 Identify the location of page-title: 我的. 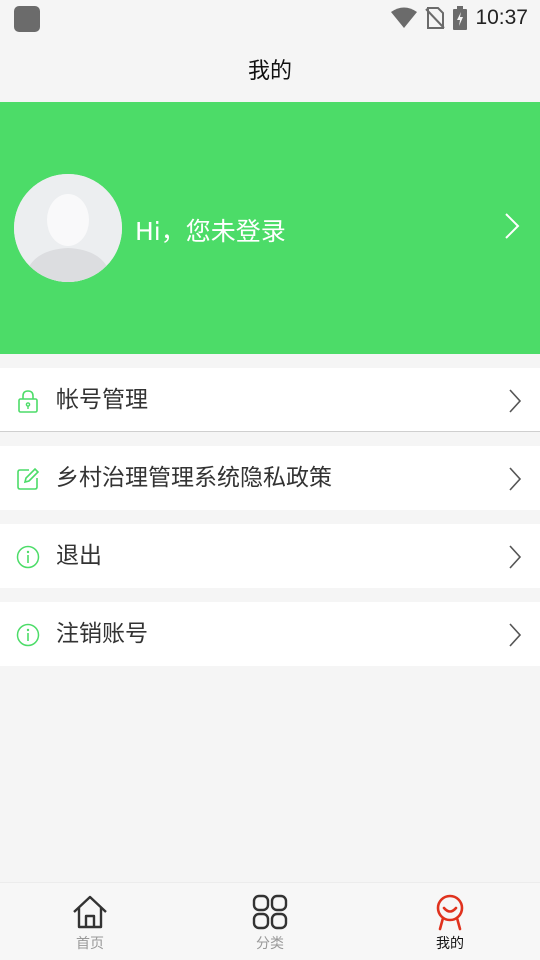
(269, 71).